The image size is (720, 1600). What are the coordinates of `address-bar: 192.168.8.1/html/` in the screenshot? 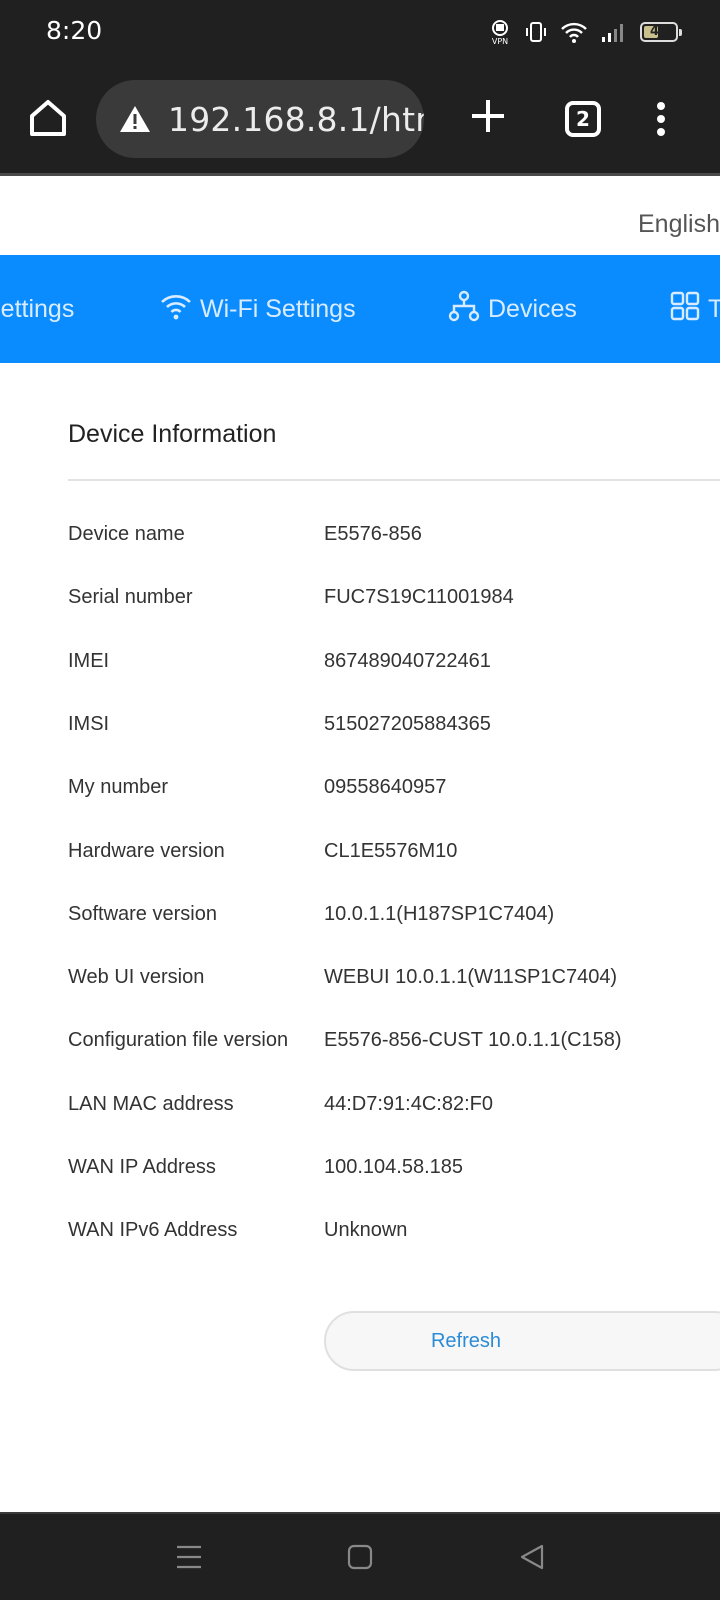 It's located at (260, 119).